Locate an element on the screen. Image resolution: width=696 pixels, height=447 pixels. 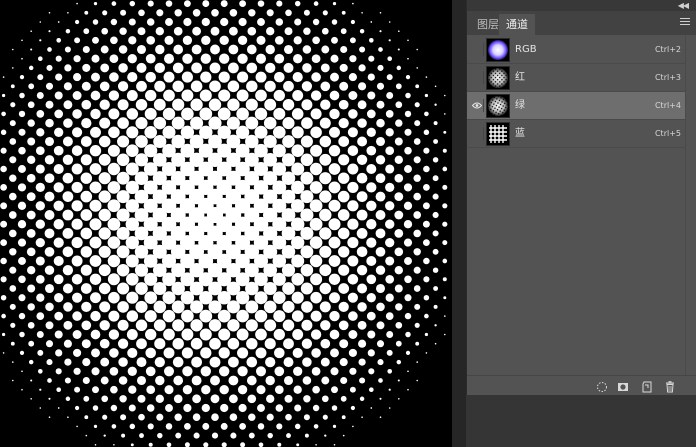
double-chevron-left-icon: ◀◀ is located at coordinates (683, 5).